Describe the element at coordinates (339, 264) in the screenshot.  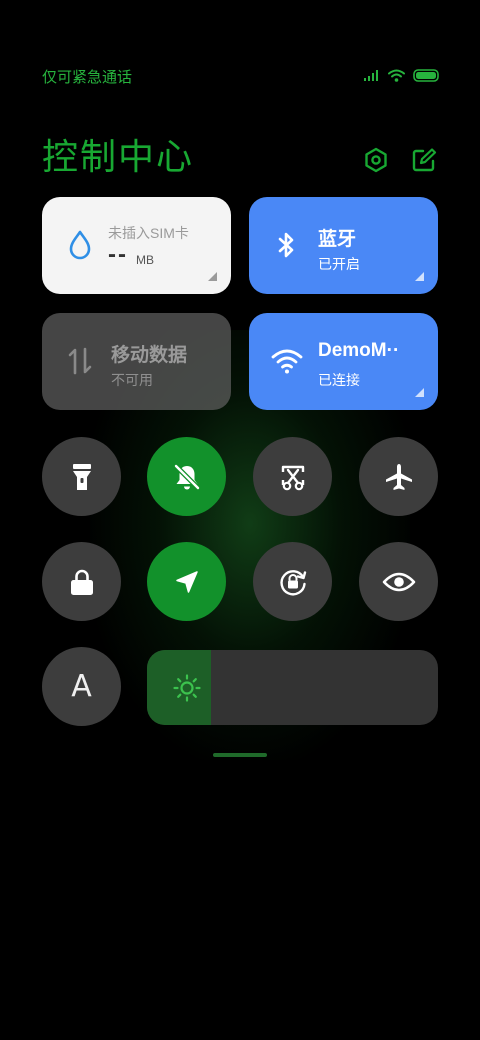
I see `bluetooth-status: 已开启` at that location.